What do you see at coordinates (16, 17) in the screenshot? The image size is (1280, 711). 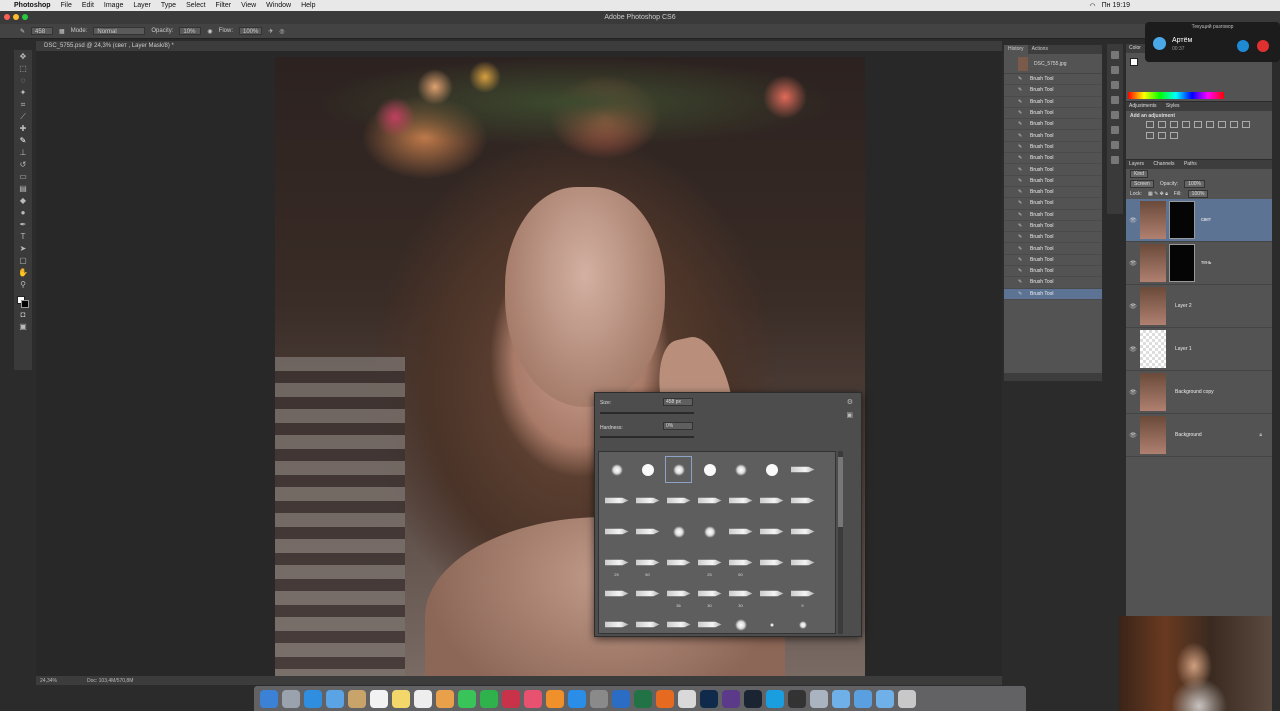 I see `minimize-window-button` at bounding box center [16, 17].